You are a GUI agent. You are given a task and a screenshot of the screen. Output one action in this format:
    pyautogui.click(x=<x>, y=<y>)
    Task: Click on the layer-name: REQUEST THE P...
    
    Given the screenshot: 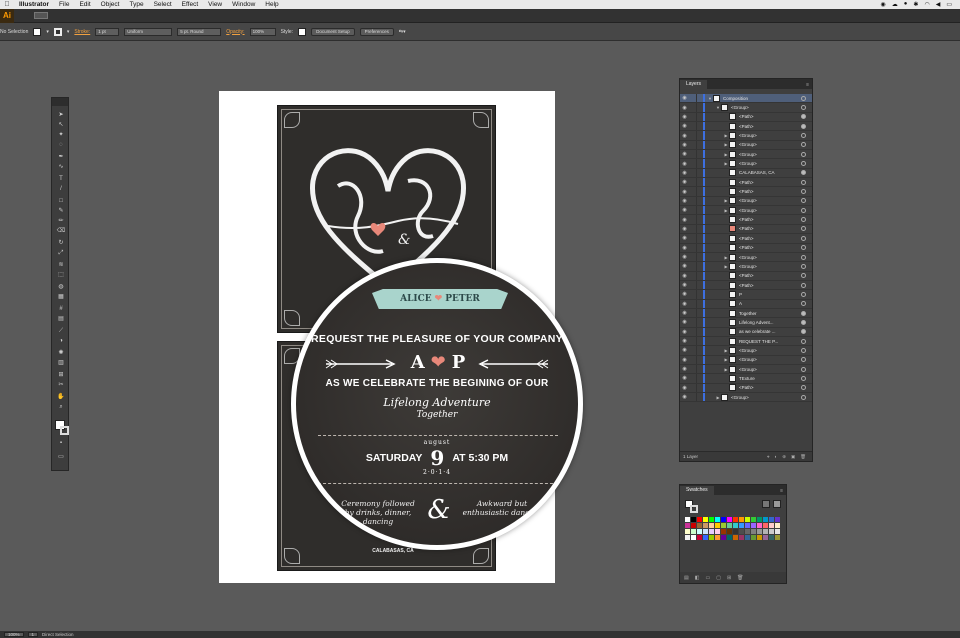 What is the action you would take?
    pyautogui.click(x=758, y=341)
    